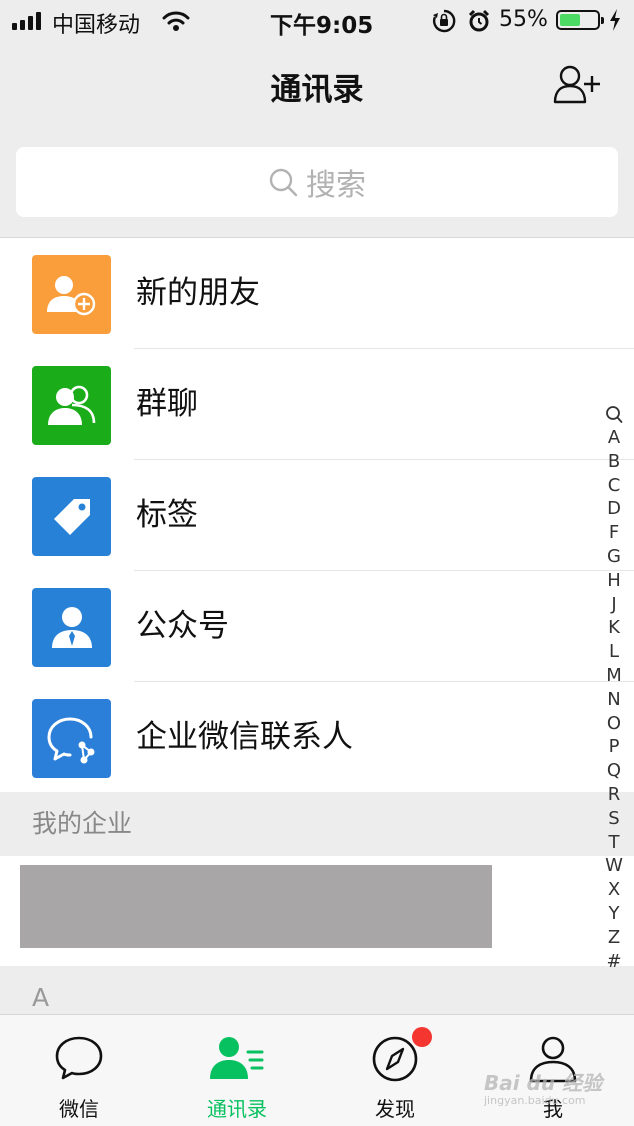  Describe the element at coordinates (523, 19) in the screenshot. I see `battery-percent: 55%` at that location.